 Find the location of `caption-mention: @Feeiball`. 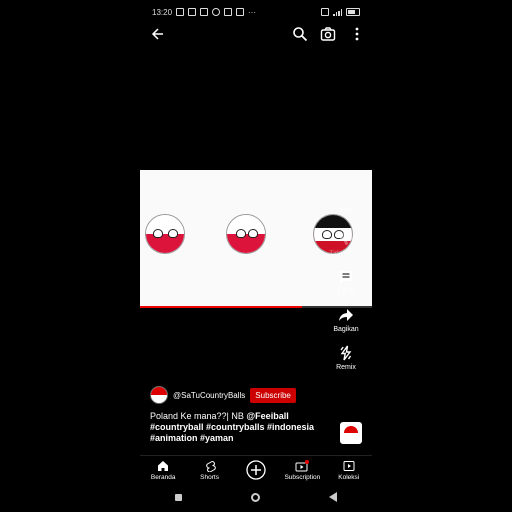

caption-mention: @Feeiball is located at coordinates (267, 416).